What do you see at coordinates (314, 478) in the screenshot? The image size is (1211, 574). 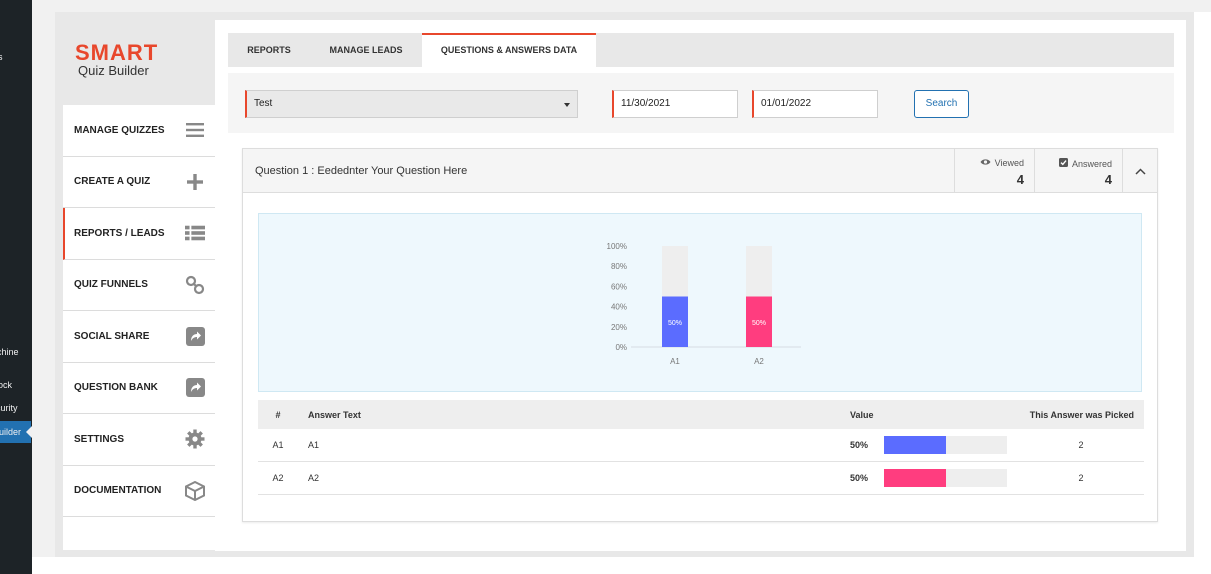 I see `row-answer-text: A2` at bounding box center [314, 478].